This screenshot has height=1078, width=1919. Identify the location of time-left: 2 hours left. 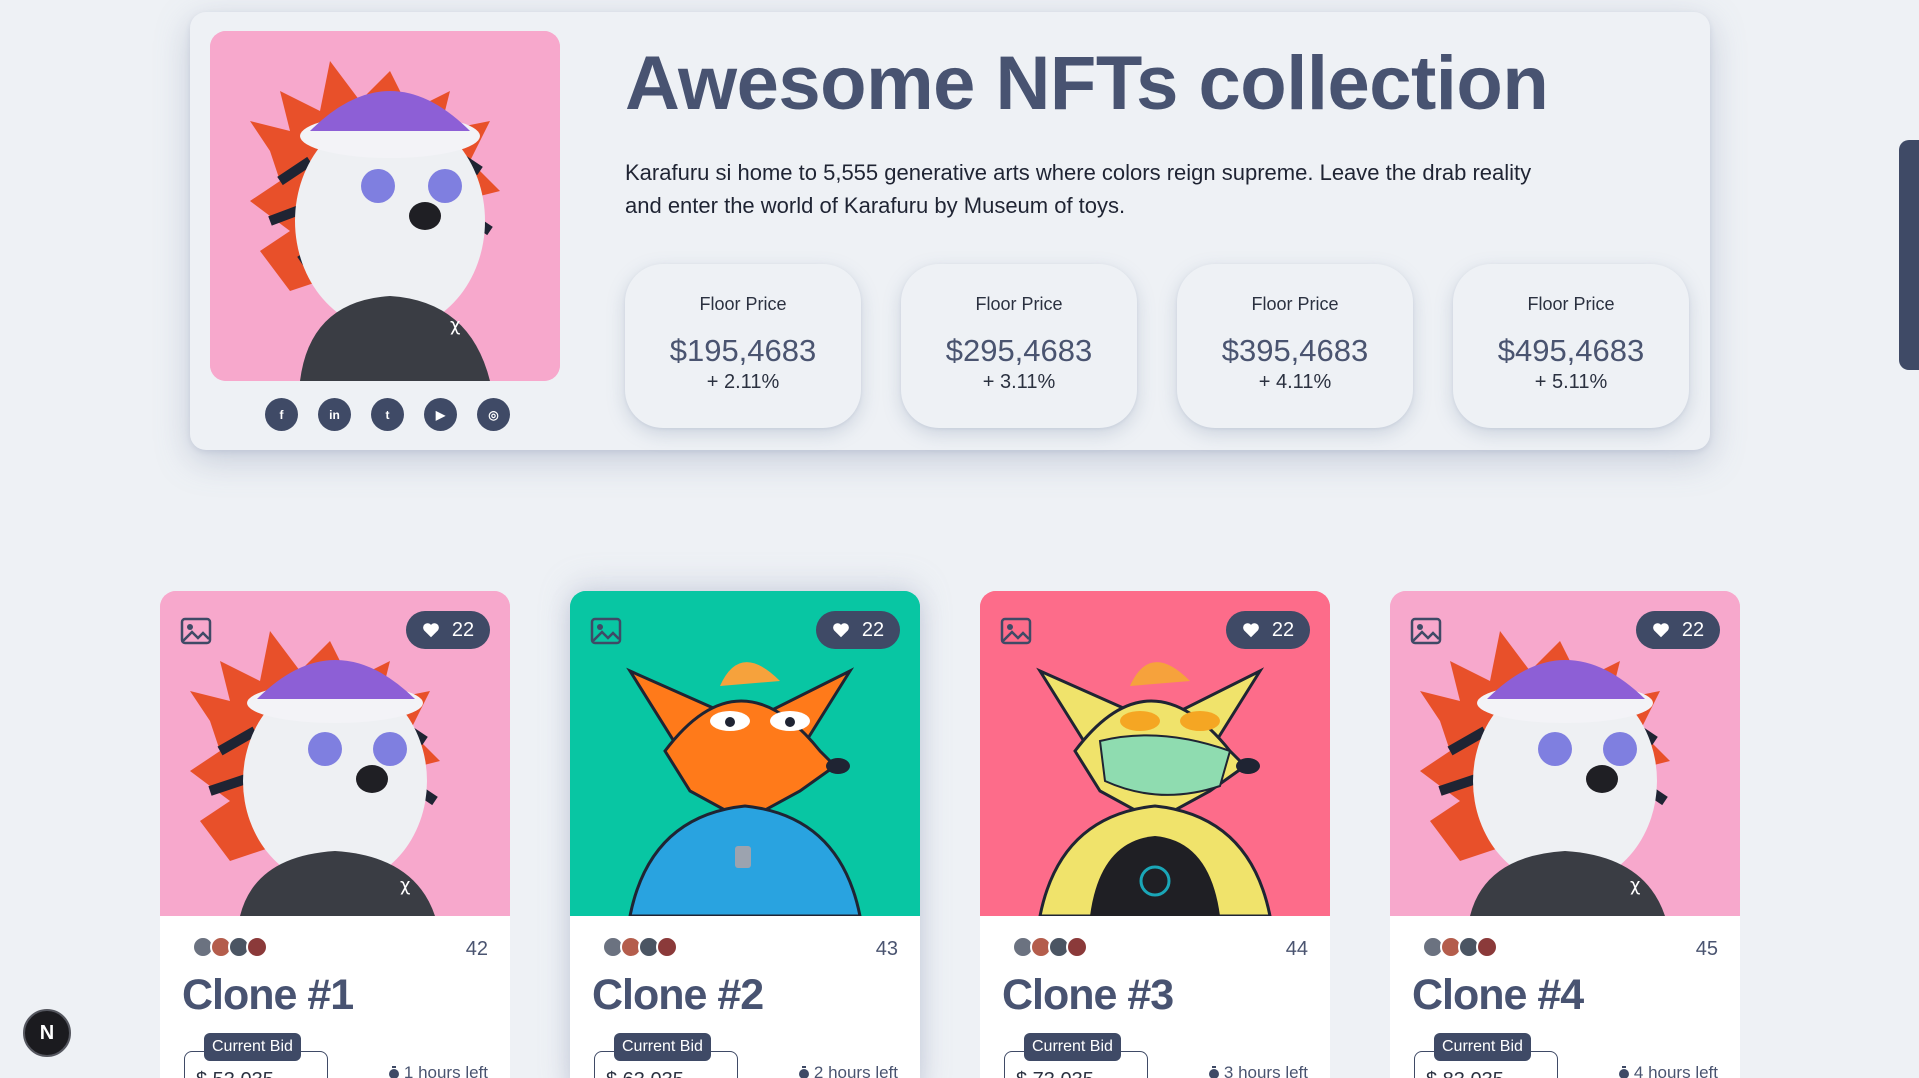
(848, 1070).